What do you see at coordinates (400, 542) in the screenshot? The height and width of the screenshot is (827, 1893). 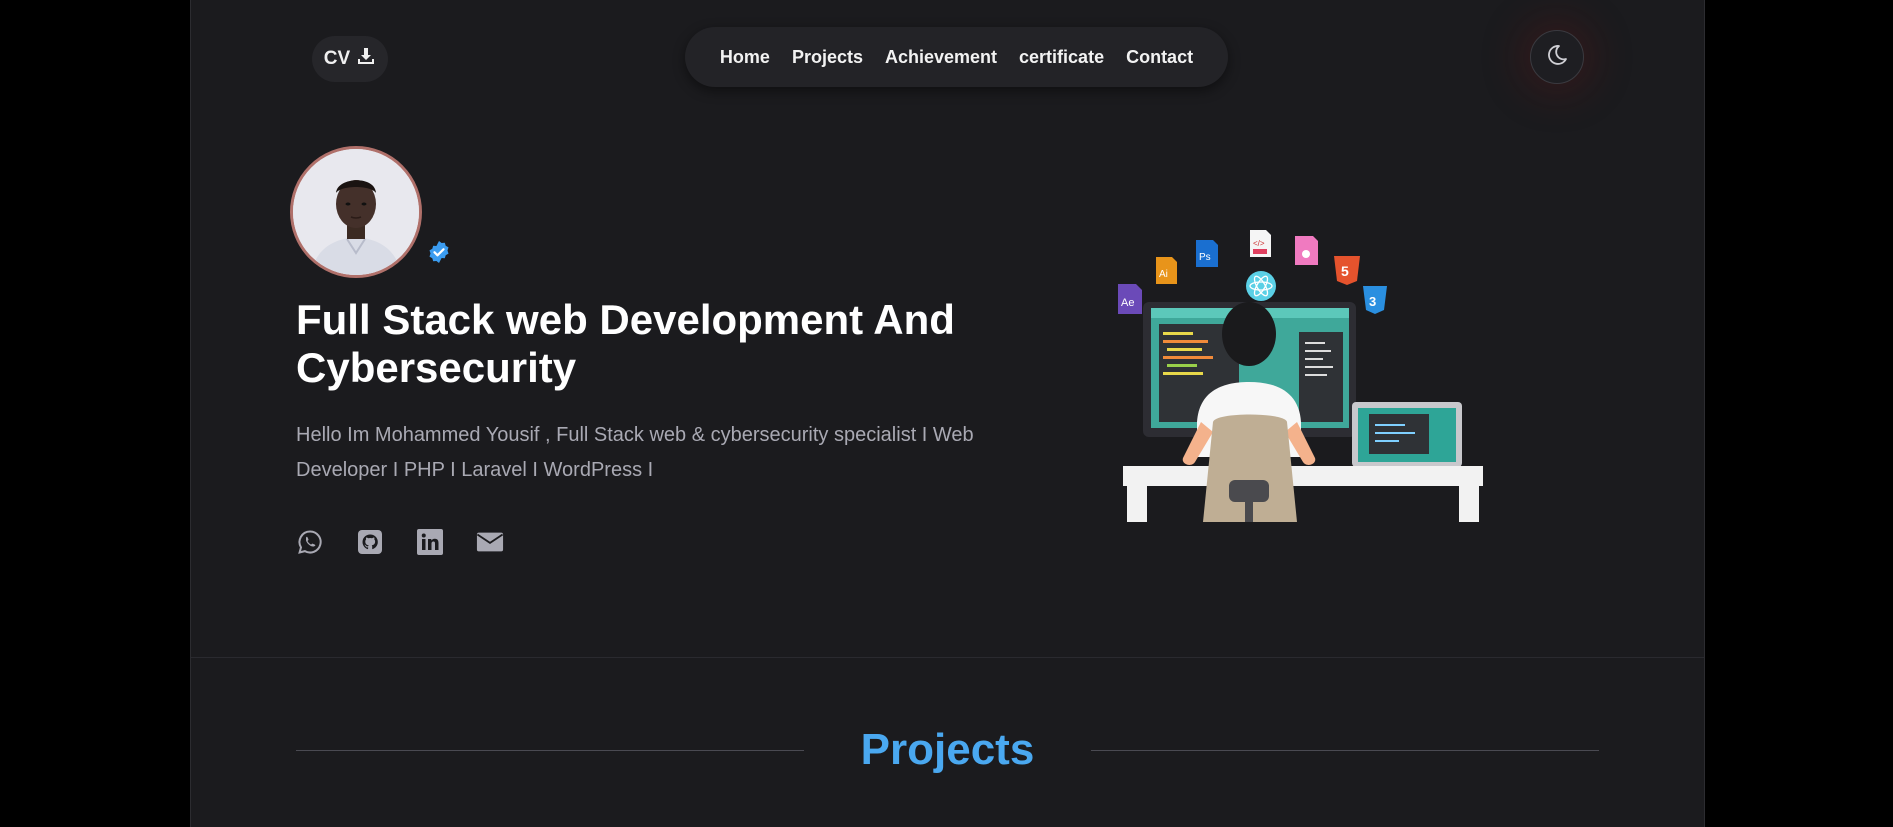 I see `social-links` at bounding box center [400, 542].